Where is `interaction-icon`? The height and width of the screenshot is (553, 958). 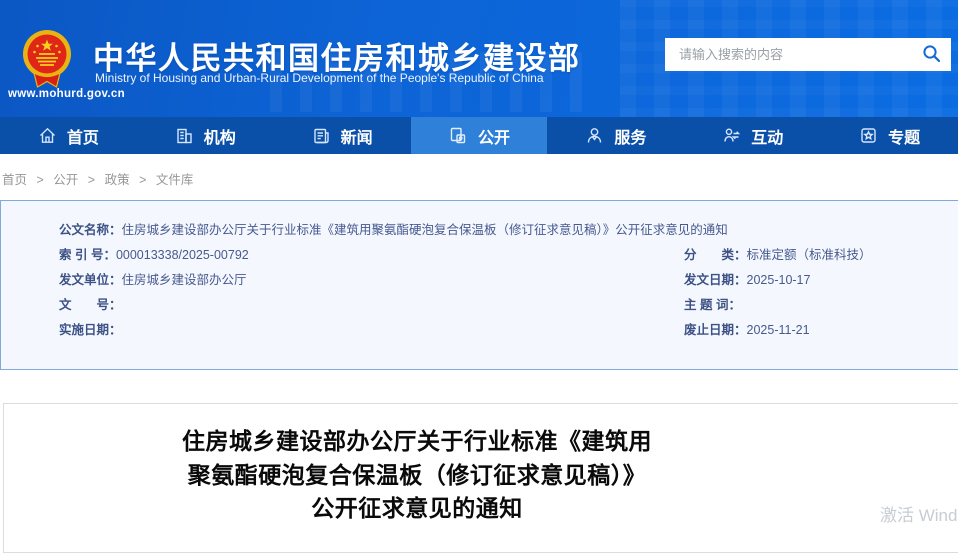 interaction-icon is located at coordinates (731, 135).